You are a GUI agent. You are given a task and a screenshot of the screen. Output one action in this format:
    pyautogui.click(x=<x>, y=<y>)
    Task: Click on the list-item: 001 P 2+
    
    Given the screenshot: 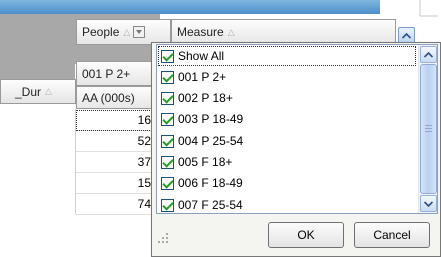 What is the action you would take?
    pyautogui.click(x=288, y=77)
    